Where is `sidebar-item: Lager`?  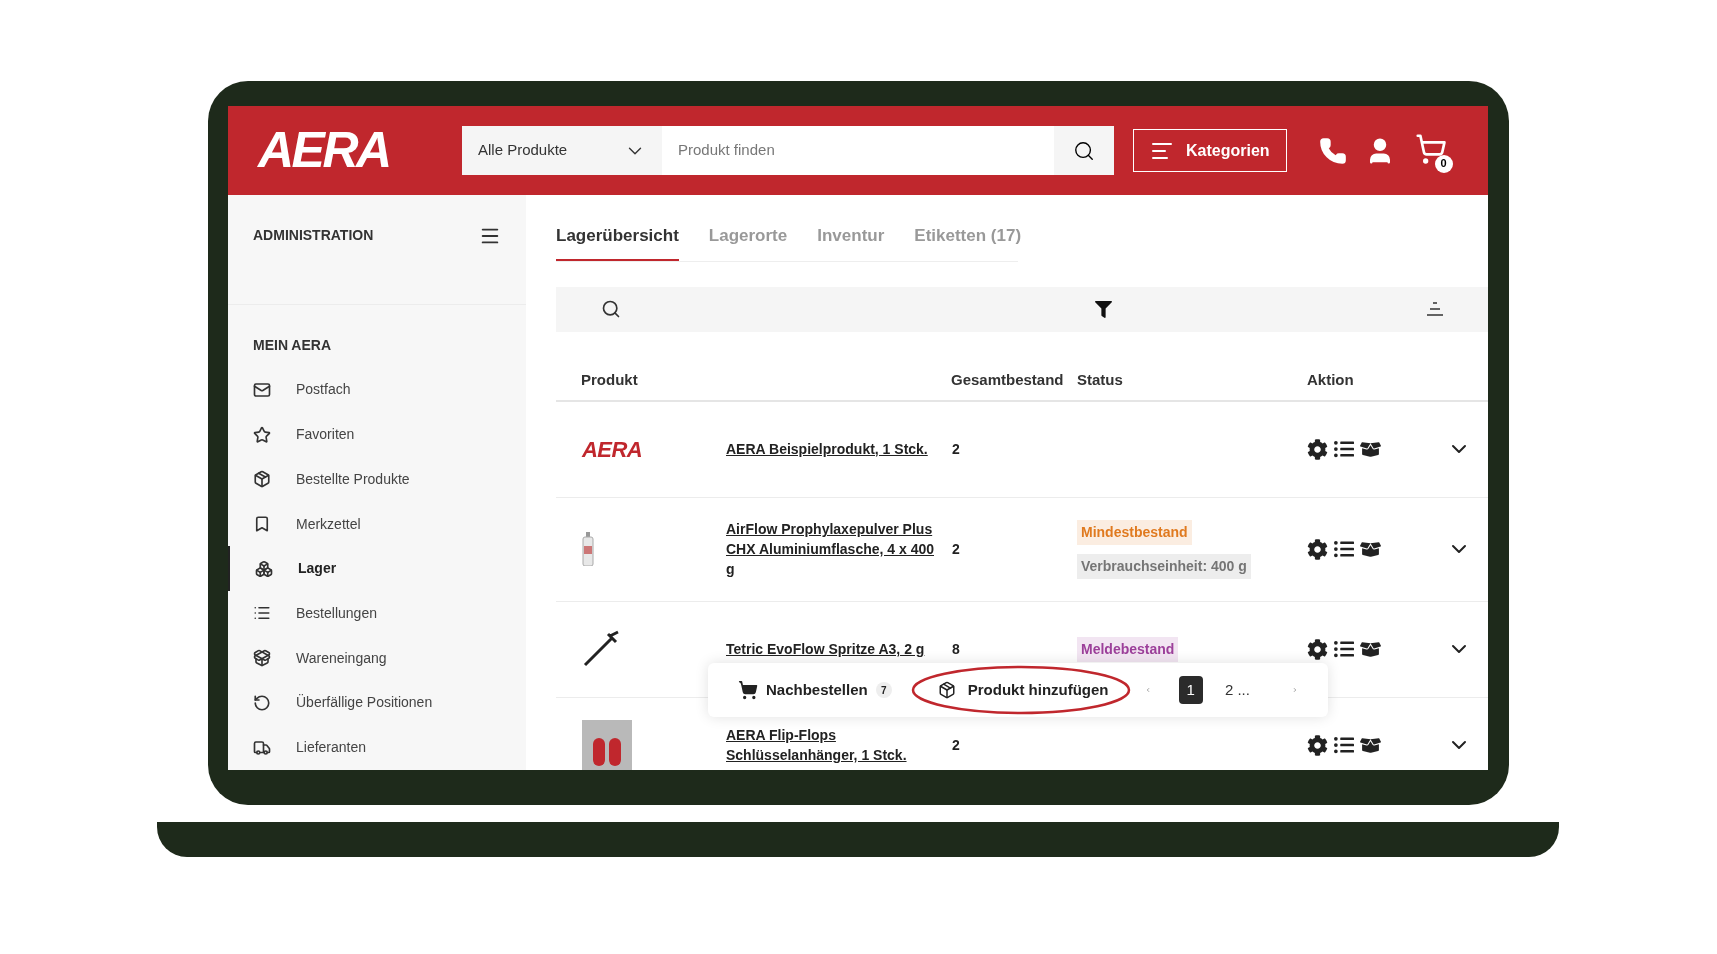
sidebar-item: Lager is located at coordinates (377, 569).